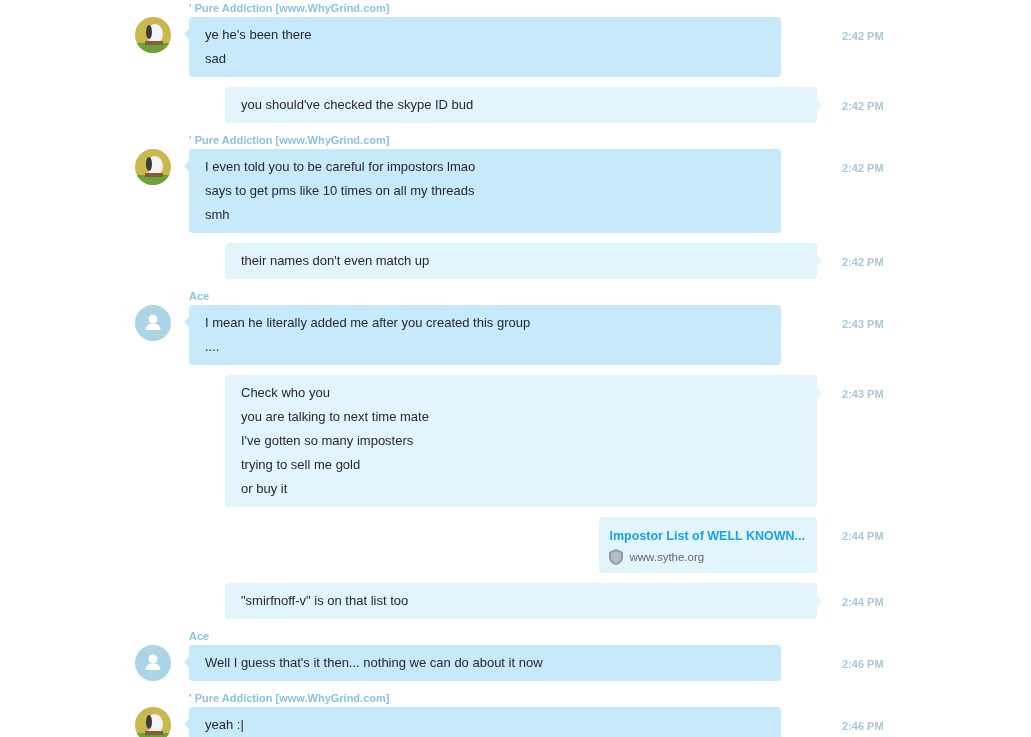 Image resolution: width=1031 pixels, height=737 pixels. What do you see at coordinates (265, 489) in the screenshot?
I see `message-text: or buy it` at bounding box center [265, 489].